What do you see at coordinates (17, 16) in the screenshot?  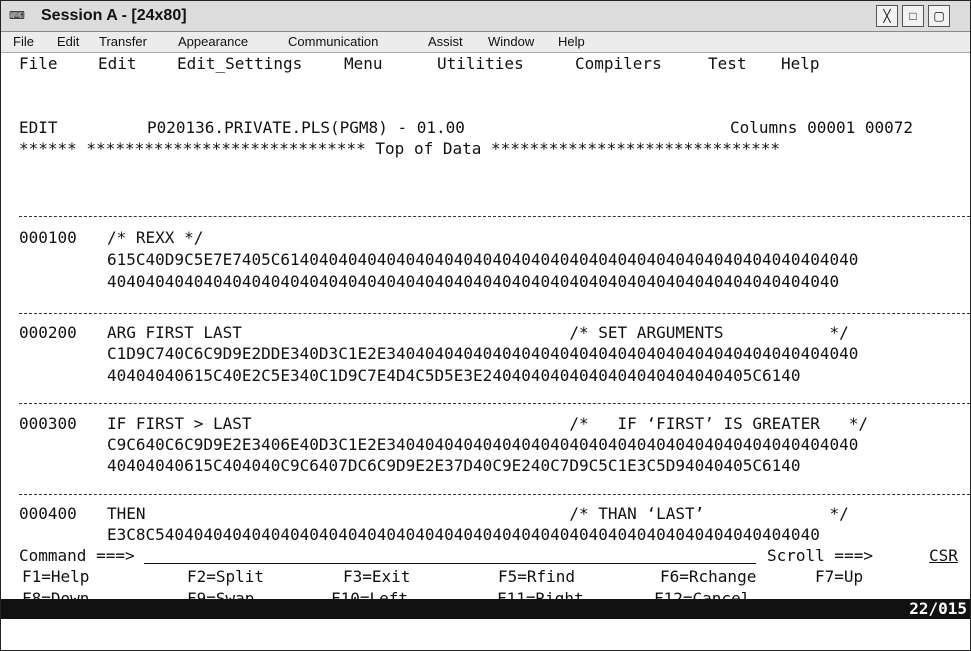 I see `terminal-icon: ⌨` at bounding box center [17, 16].